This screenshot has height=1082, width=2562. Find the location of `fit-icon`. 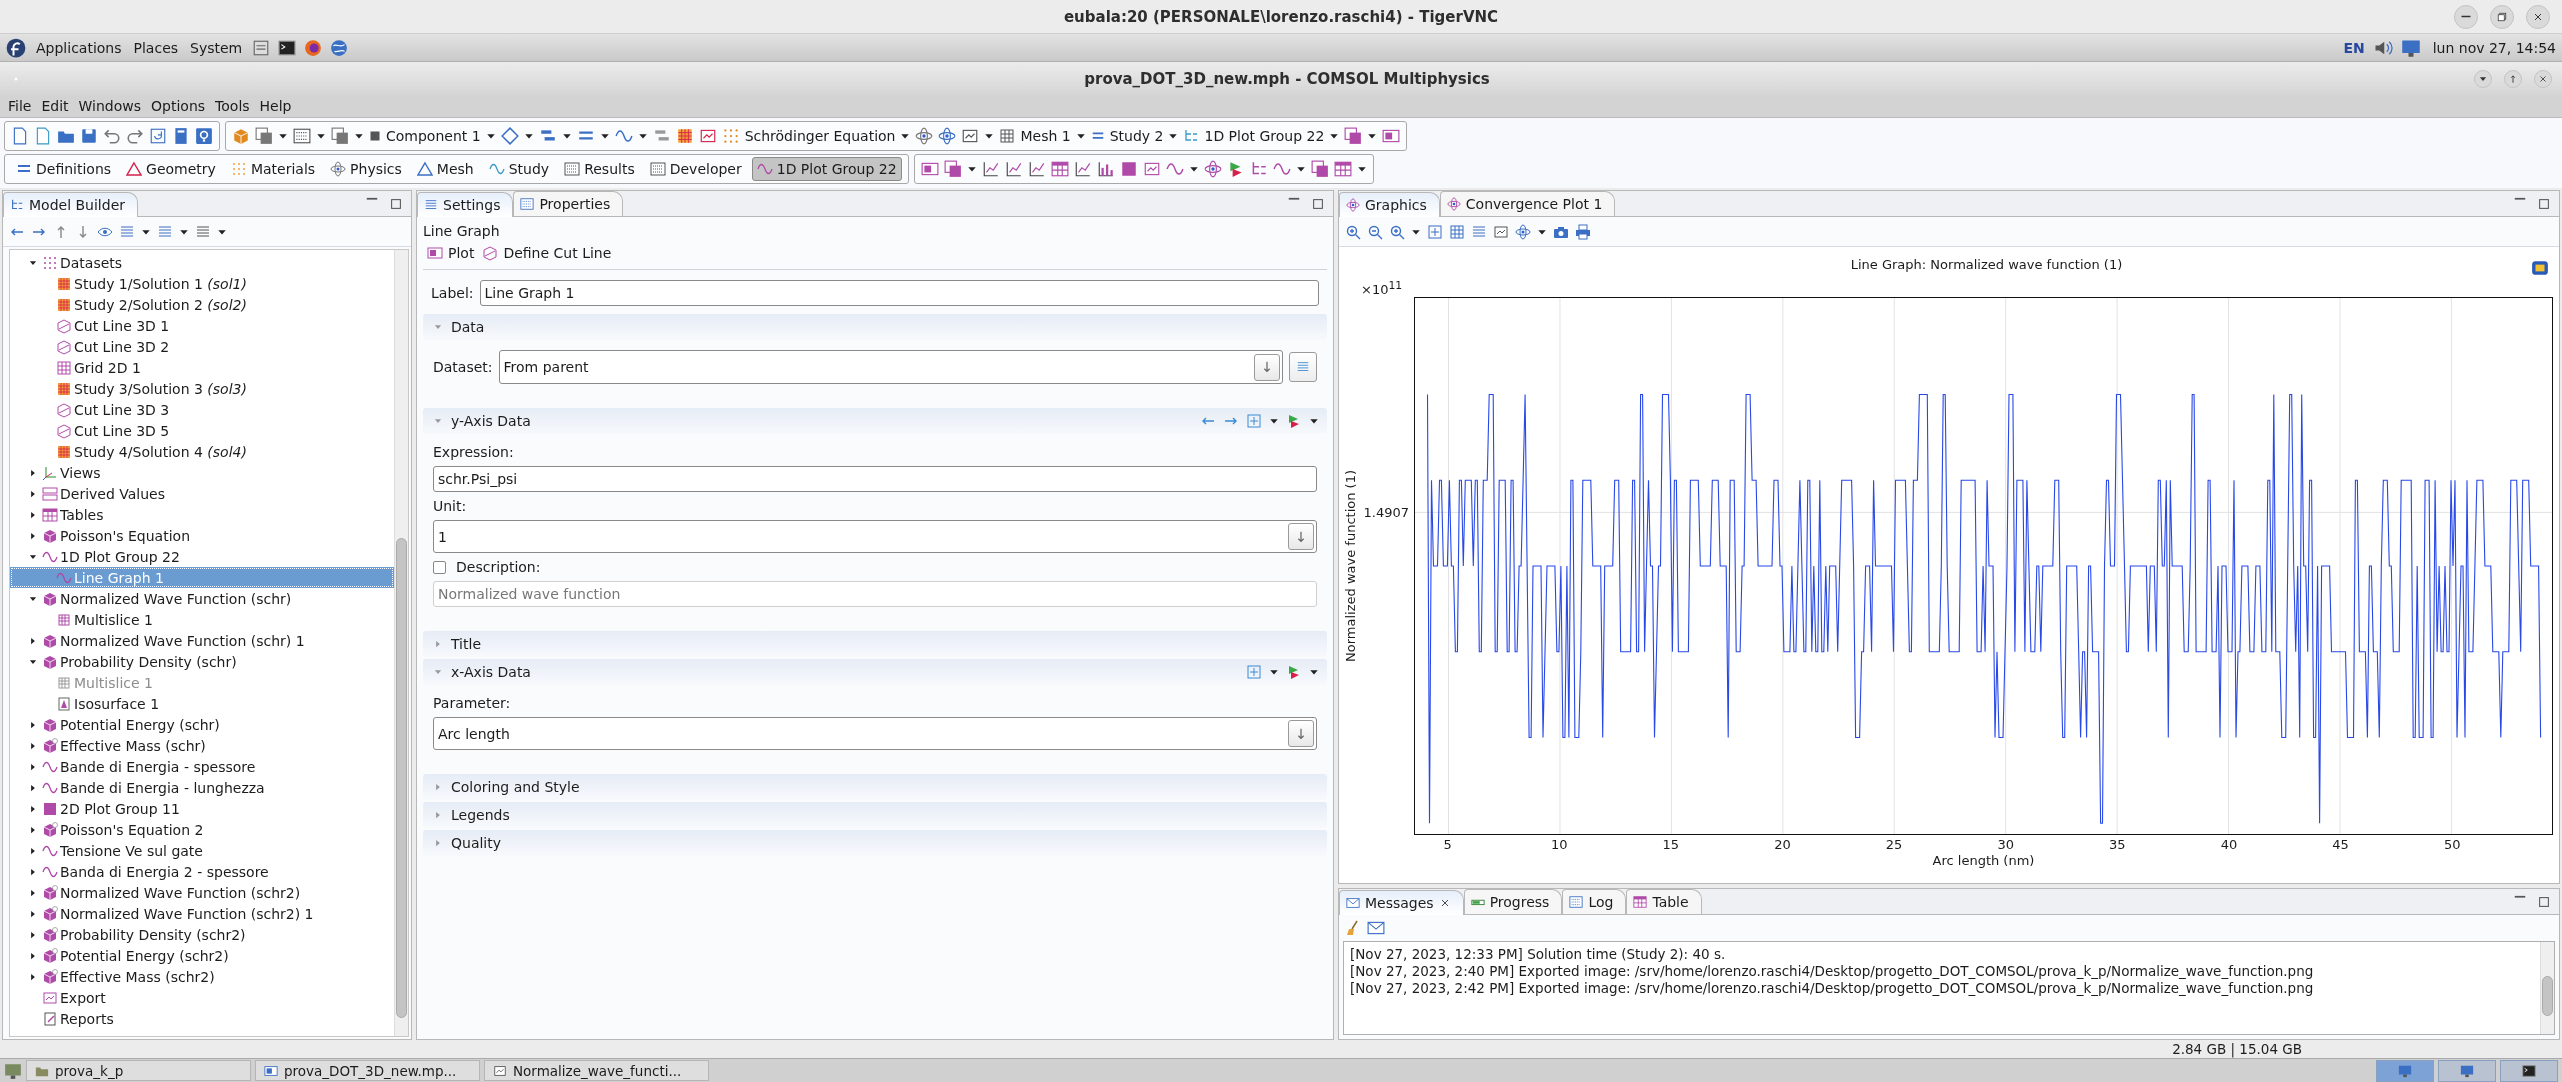

fit-icon is located at coordinates (1435, 231).